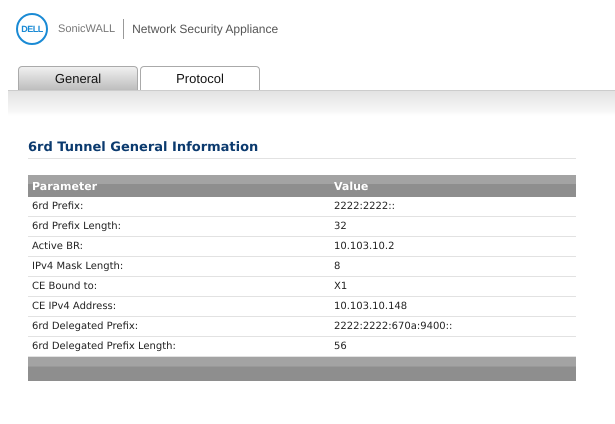 This screenshot has width=615, height=424. What do you see at coordinates (87, 28) in the screenshot?
I see `product-name: SonicWALL` at bounding box center [87, 28].